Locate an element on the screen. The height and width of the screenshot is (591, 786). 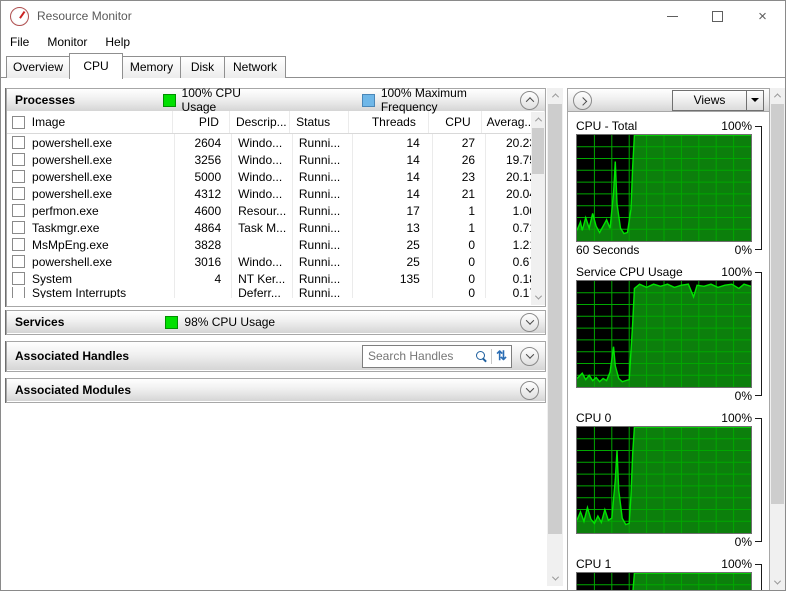
cell-pid: 4 is located at coordinates (204, 278).